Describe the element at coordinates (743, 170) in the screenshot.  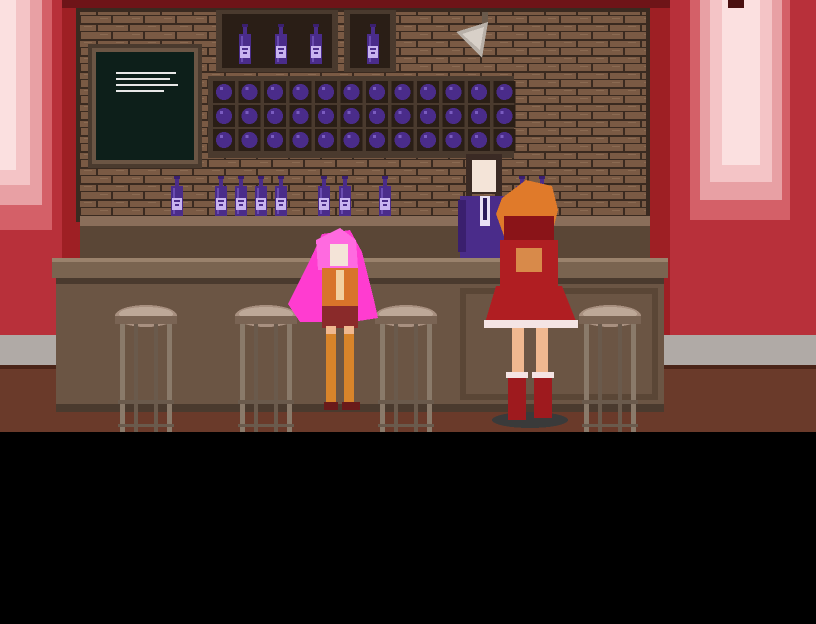
I see `right-curtain` at that location.